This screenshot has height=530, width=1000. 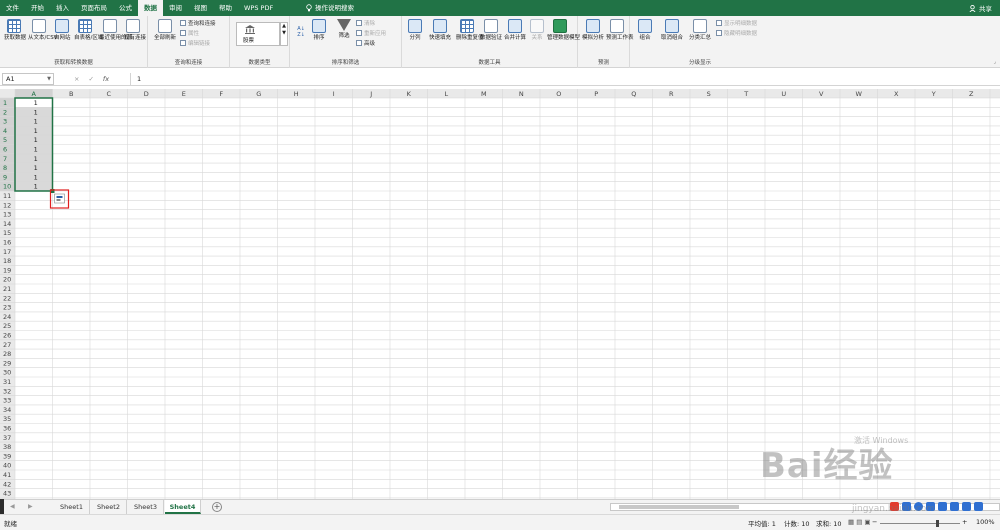 I want to click on tab-0: 文件, so click(x=12, y=8).